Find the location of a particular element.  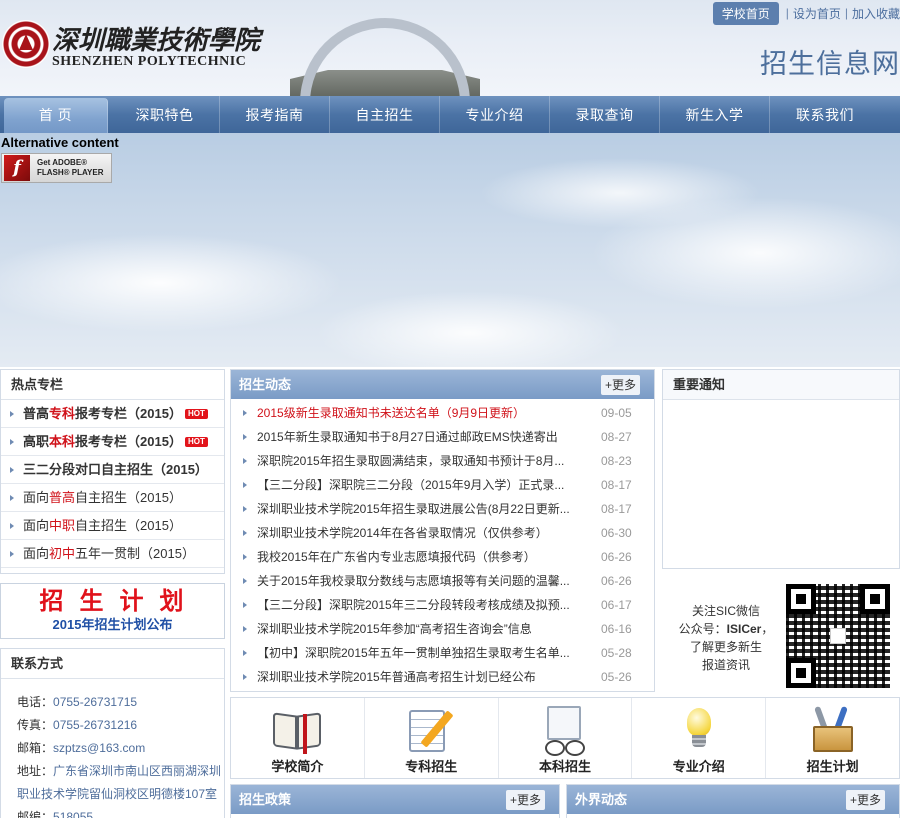

news-item: 【初中】深职院2015年五年一贯制单独招生录取考生名单... 05-28 is located at coordinates (442, 653).